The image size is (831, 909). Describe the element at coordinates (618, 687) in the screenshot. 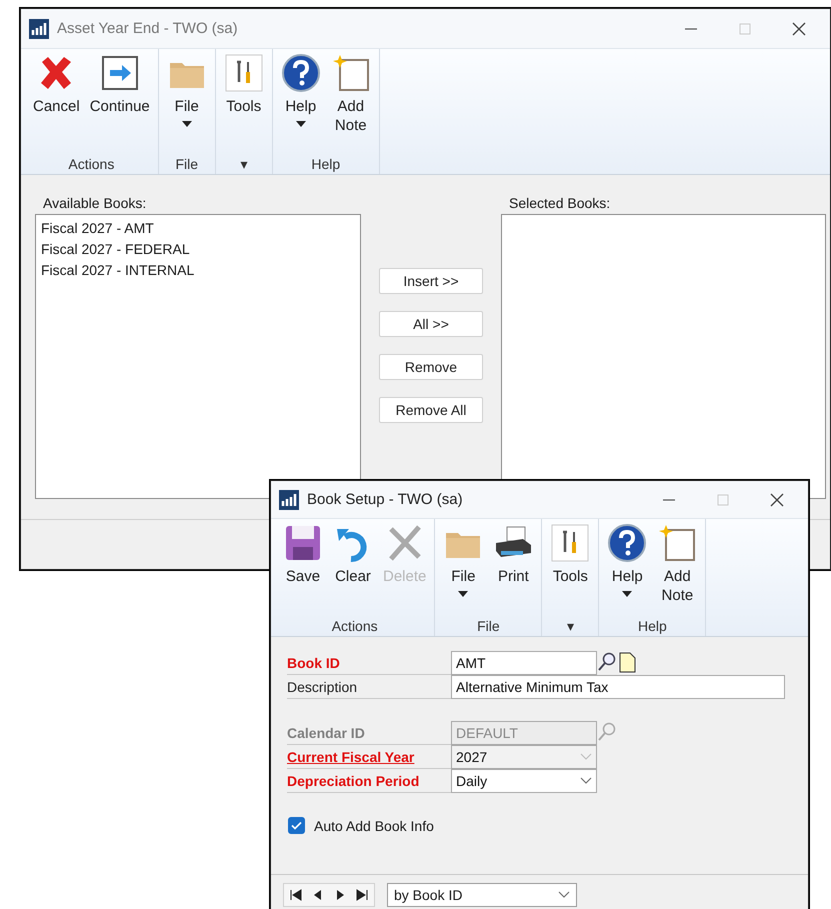

I see `text-field: Alternative Minimum Tax` at that location.